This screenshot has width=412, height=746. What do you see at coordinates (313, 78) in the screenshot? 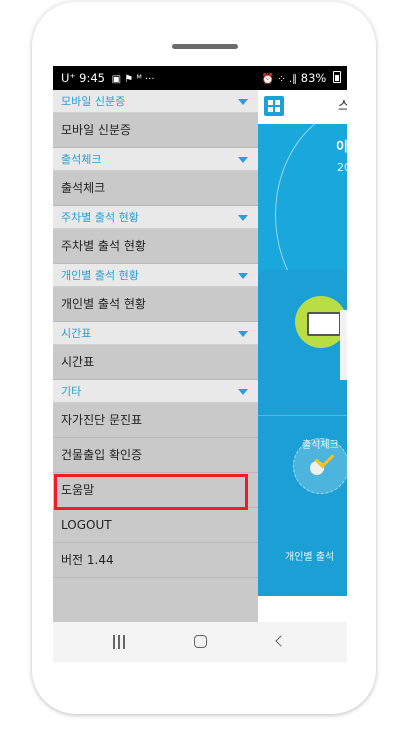
I see `battery-percent: 83%` at bounding box center [313, 78].